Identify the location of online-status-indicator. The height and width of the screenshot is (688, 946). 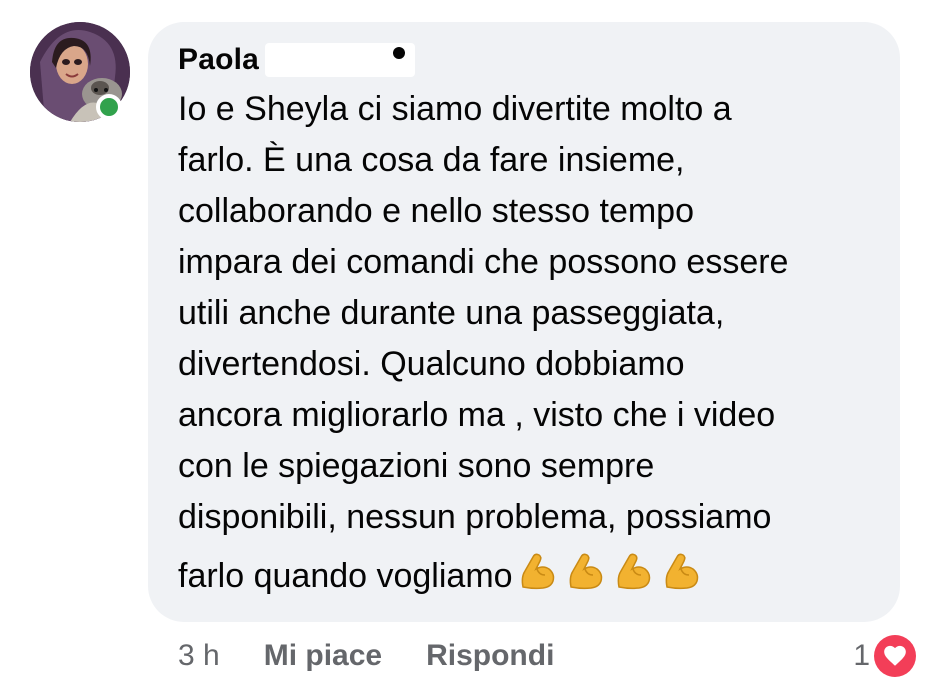
(109, 107).